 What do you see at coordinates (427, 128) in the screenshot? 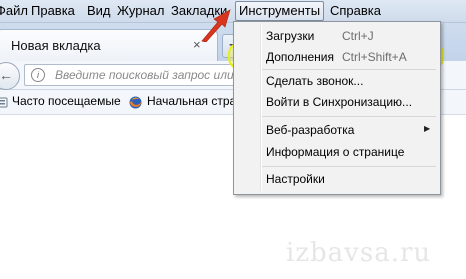
I see `submenu-arrow-icon: ▶` at bounding box center [427, 128].